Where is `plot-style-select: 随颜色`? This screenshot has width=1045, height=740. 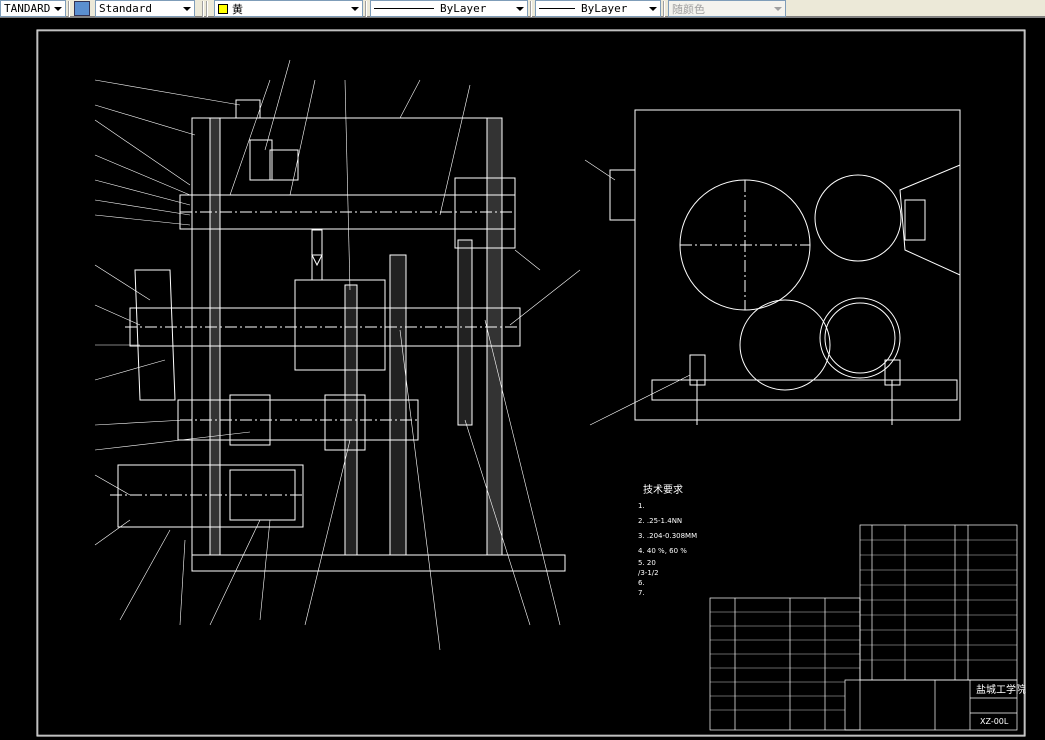 plot-style-select: 随颜色 is located at coordinates (727, 8).